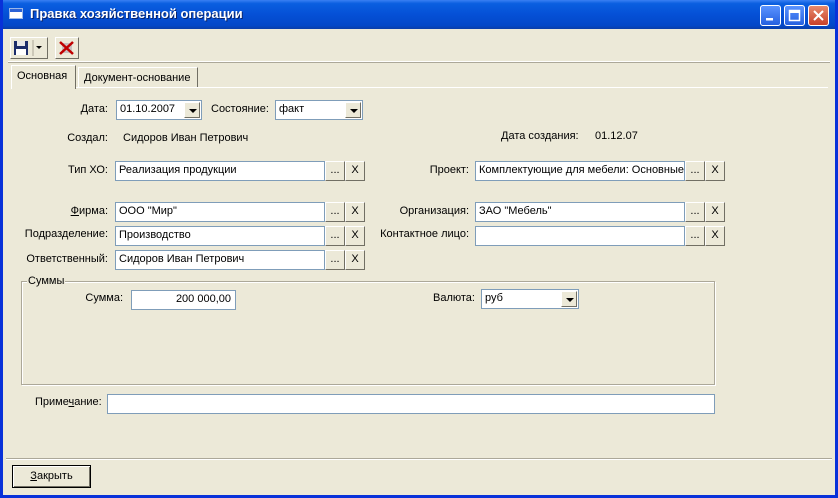  What do you see at coordinates (355, 236) in the screenshot?
I see `department-clear-button: X` at bounding box center [355, 236].